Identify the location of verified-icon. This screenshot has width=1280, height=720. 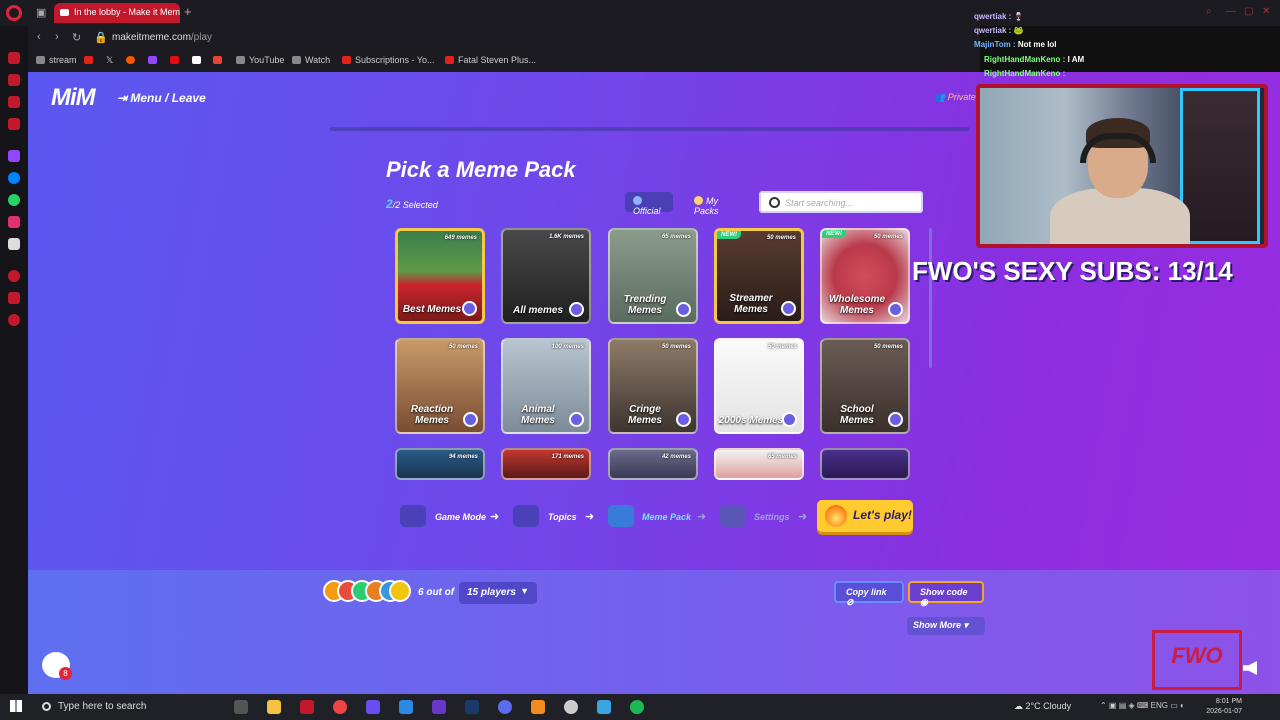
(895, 309).